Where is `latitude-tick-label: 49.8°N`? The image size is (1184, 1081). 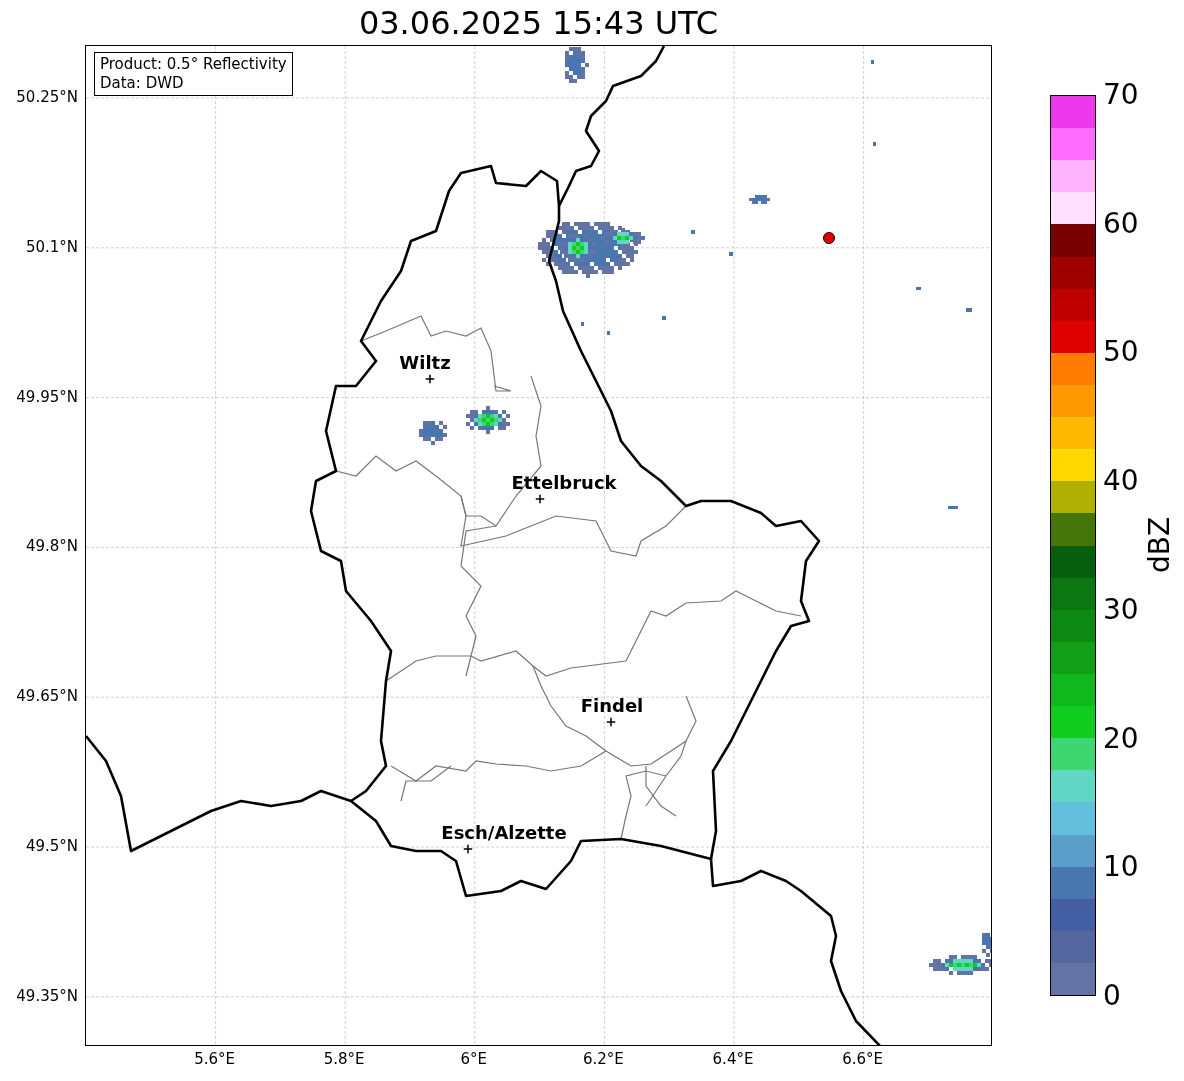 latitude-tick-label: 49.8°N is located at coordinates (51, 546).